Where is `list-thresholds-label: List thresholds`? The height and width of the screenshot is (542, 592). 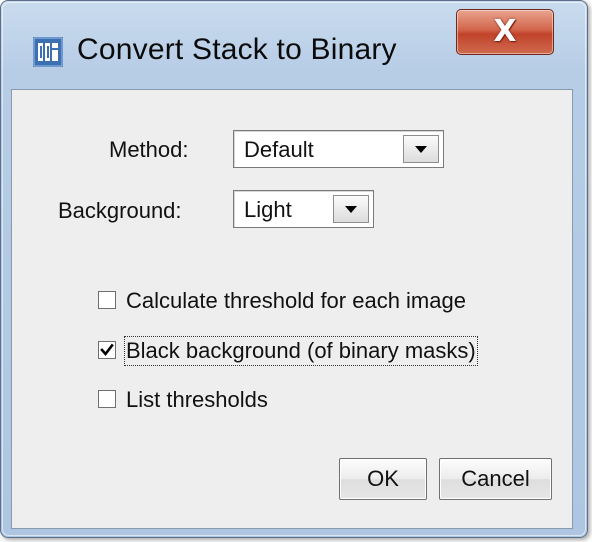
list-thresholds-label: List thresholds is located at coordinates (197, 399).